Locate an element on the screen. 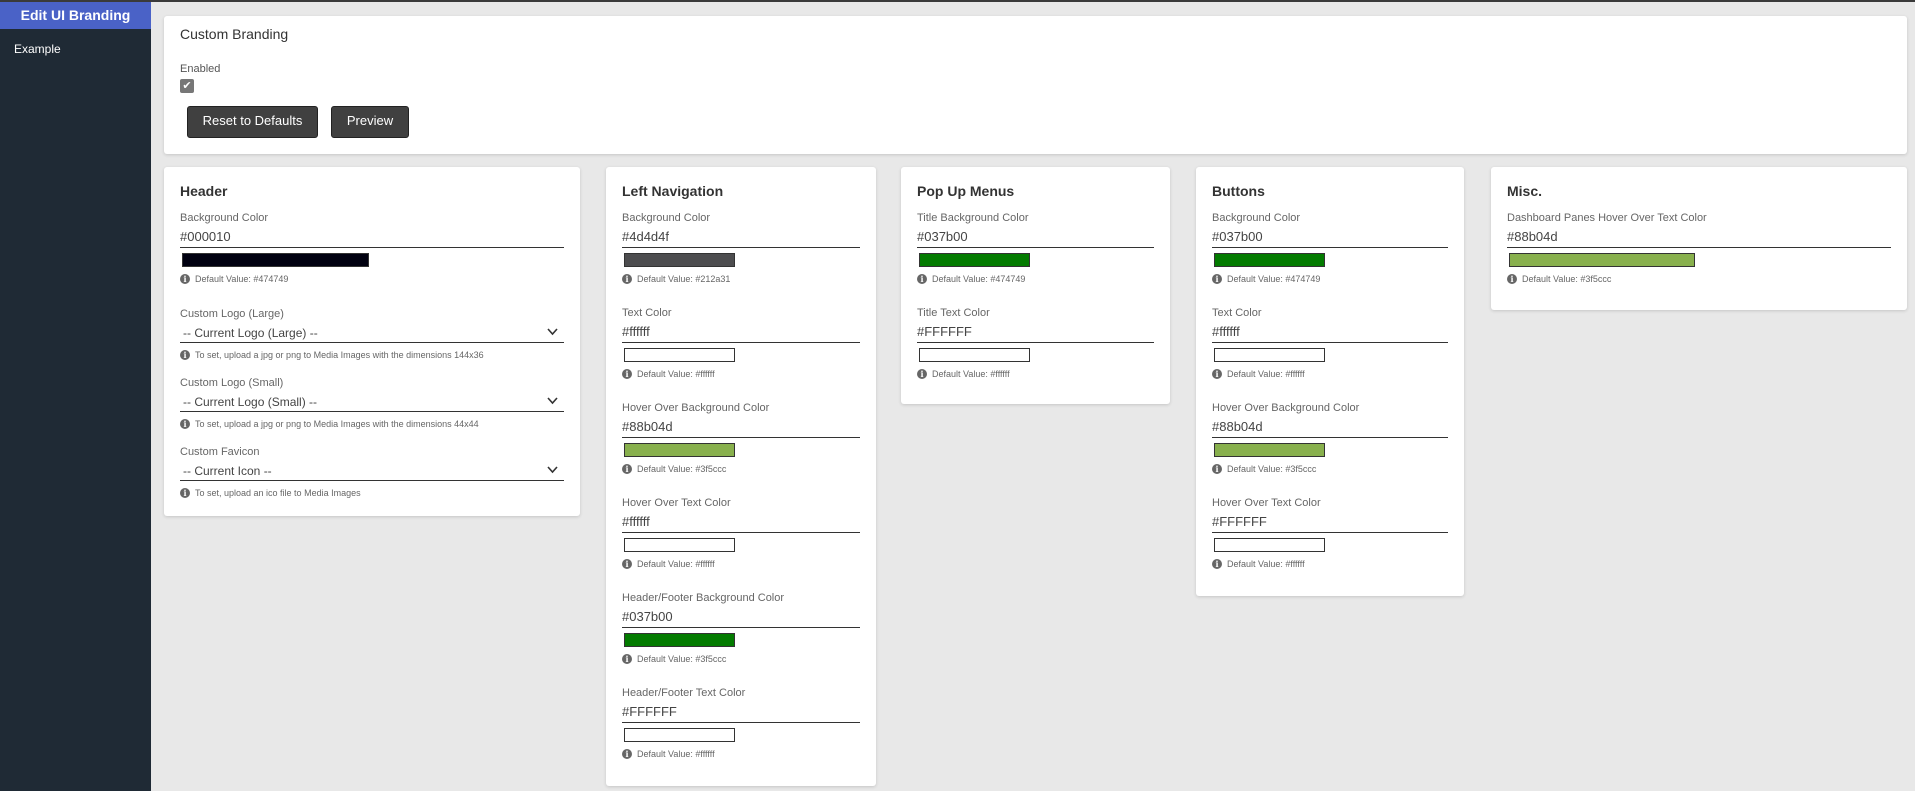  field-label: Custom Logo (Small) is located at coordinates (232, 383).